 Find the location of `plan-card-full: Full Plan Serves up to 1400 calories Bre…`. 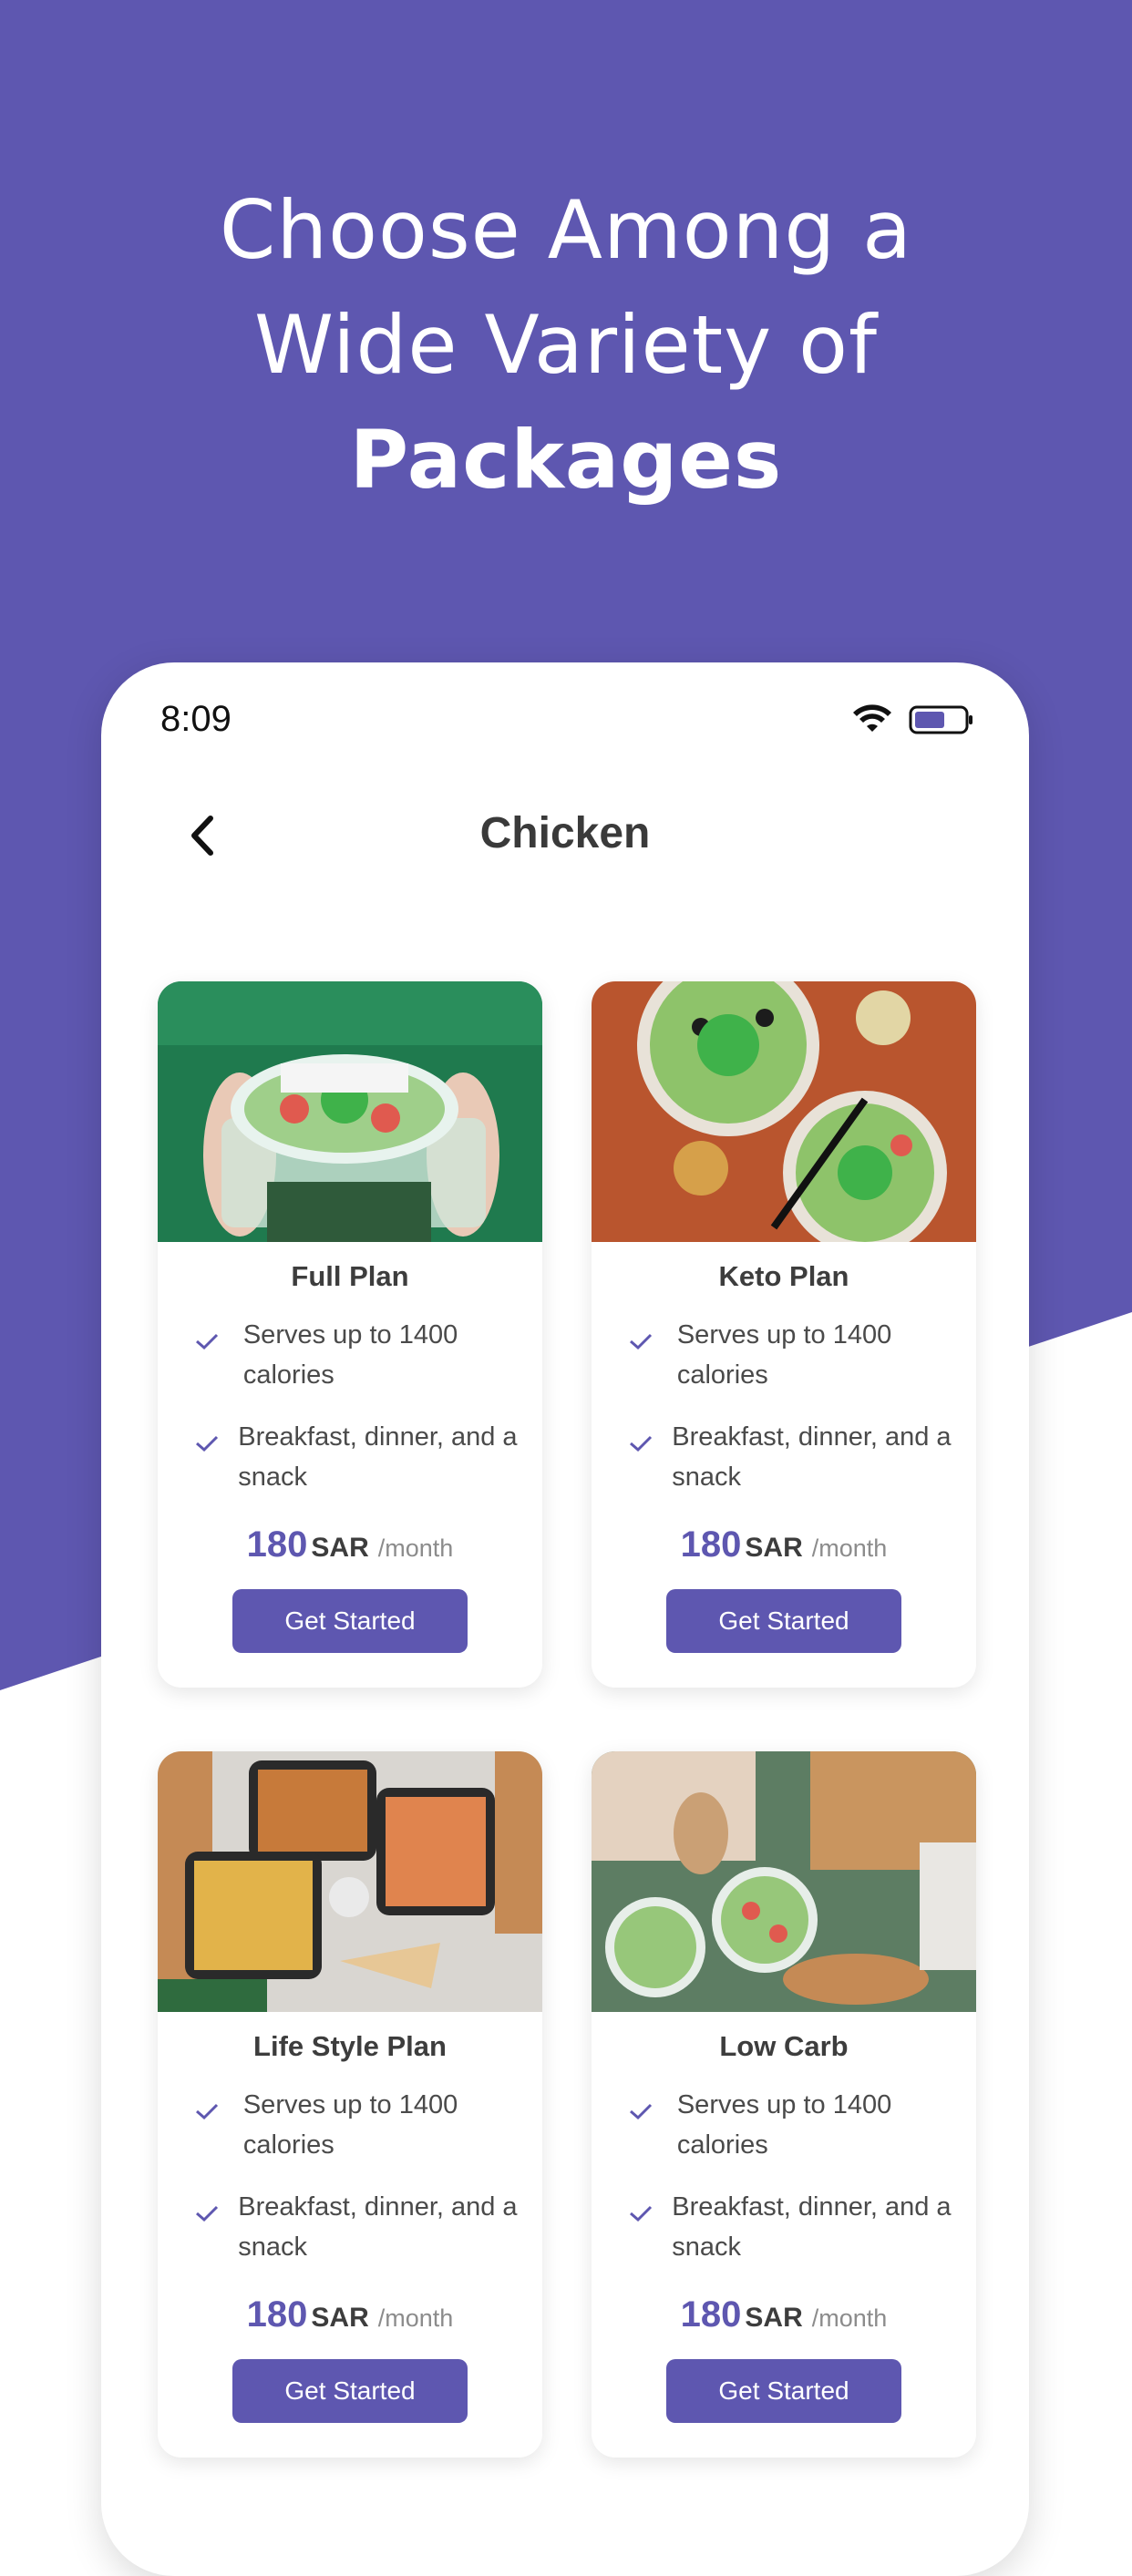

plan-card-full: Full Plan Serves up to 1400 calories Bre… is located at coordinates (350, 1334).